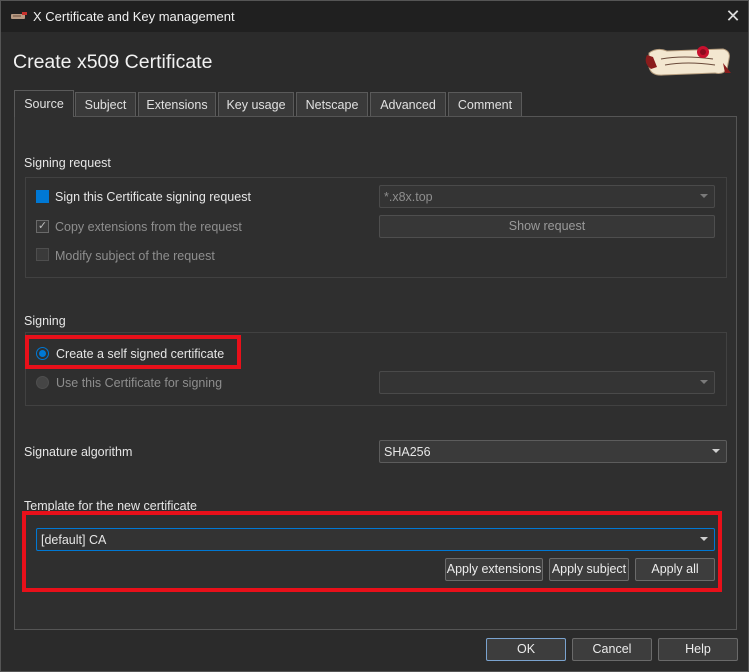 The height and width of the screenshot is (672, 749). Describe the element at coordinates (733, 16) in the screenshot. I see `close-icon: ✕` at that location.